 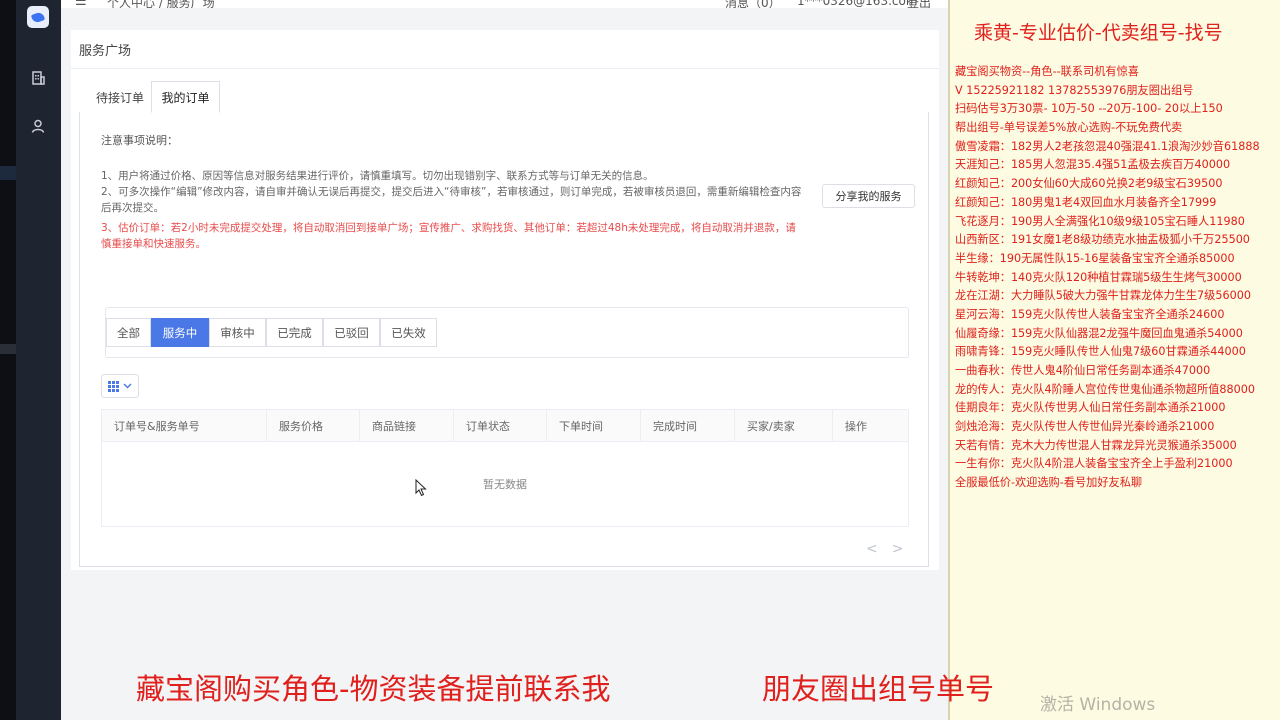 I want to click on column-header: 买家/卖家, so click(x=784, y=426).